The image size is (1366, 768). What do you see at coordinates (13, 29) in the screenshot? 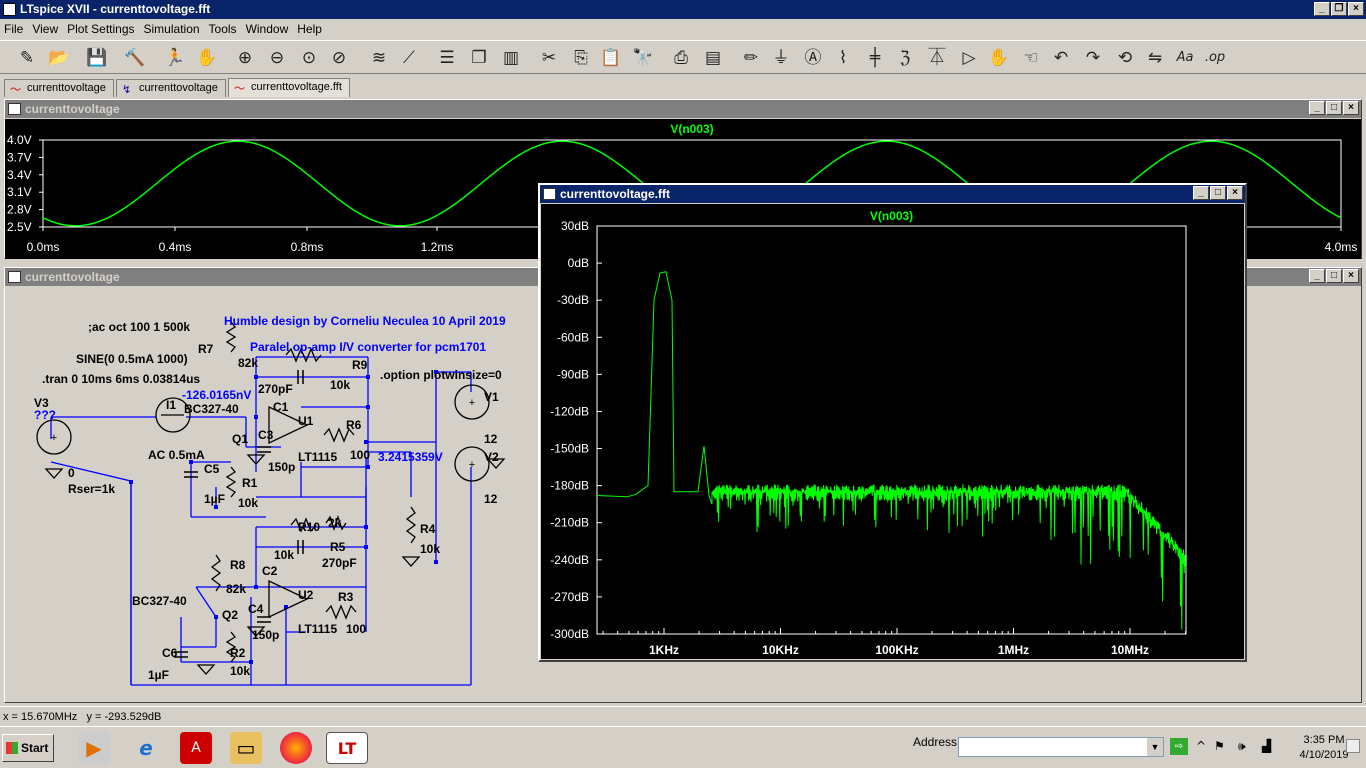
I see `menu-file: File` at bounding box center [13, 29].